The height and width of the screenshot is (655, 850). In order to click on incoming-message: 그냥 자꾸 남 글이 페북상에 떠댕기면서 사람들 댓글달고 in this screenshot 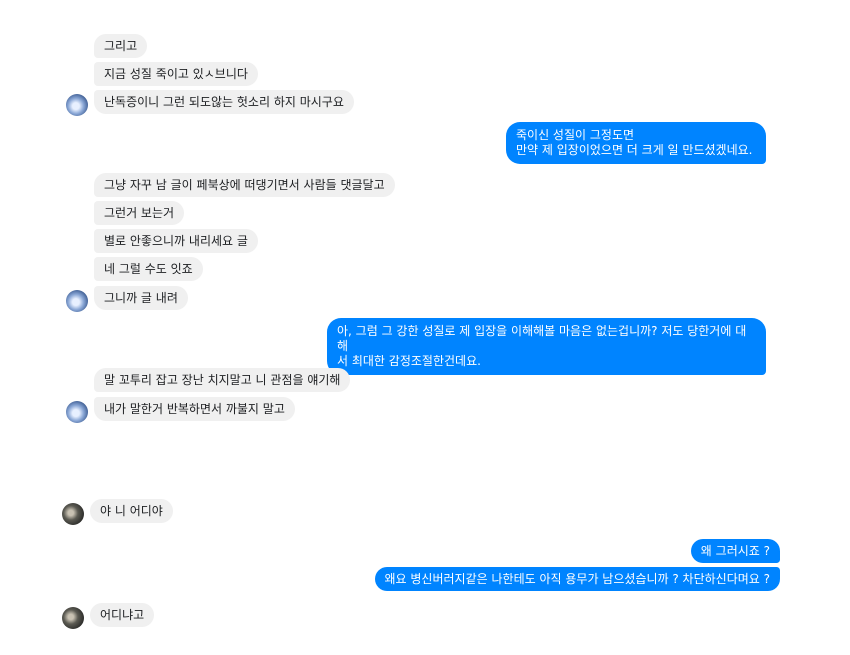, I will do `click(244, 185)`.